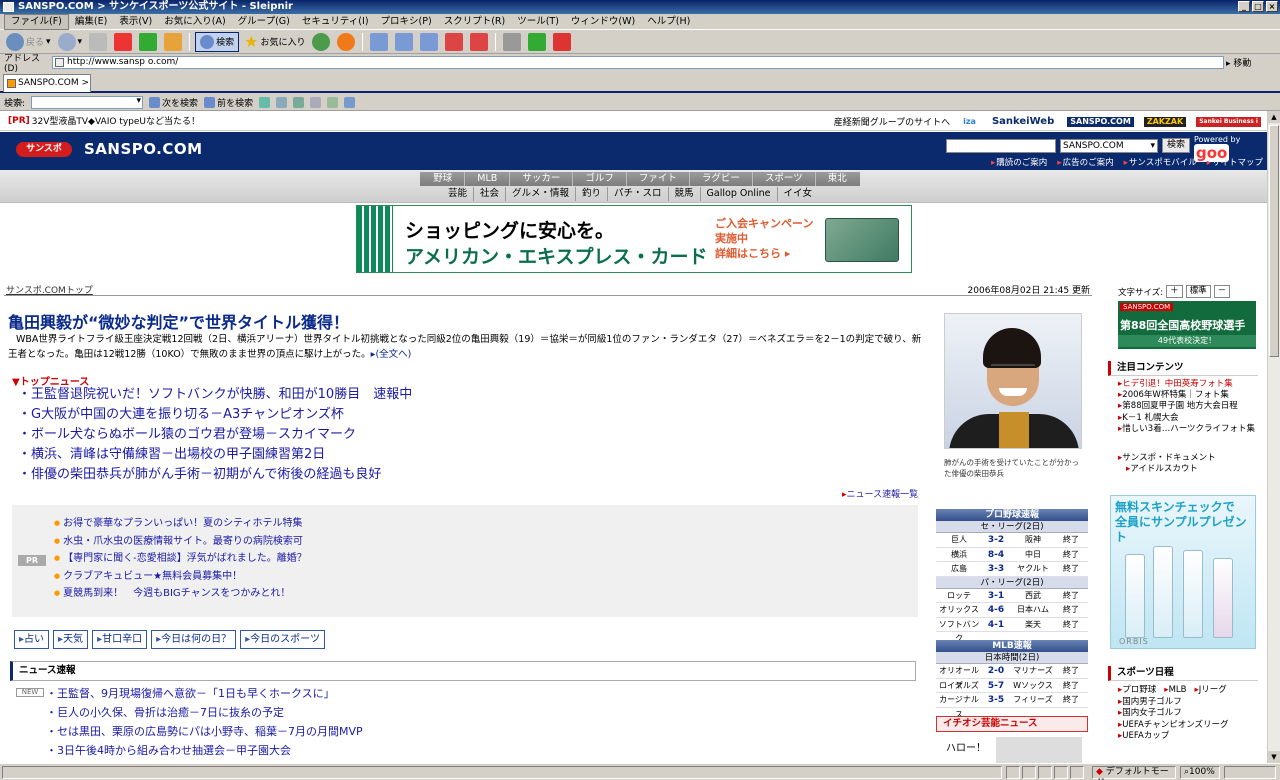  Describe the element at coordinates (603, 22) in the screenshot. I see `menu-window: ウィンドウ(W)` at that location.